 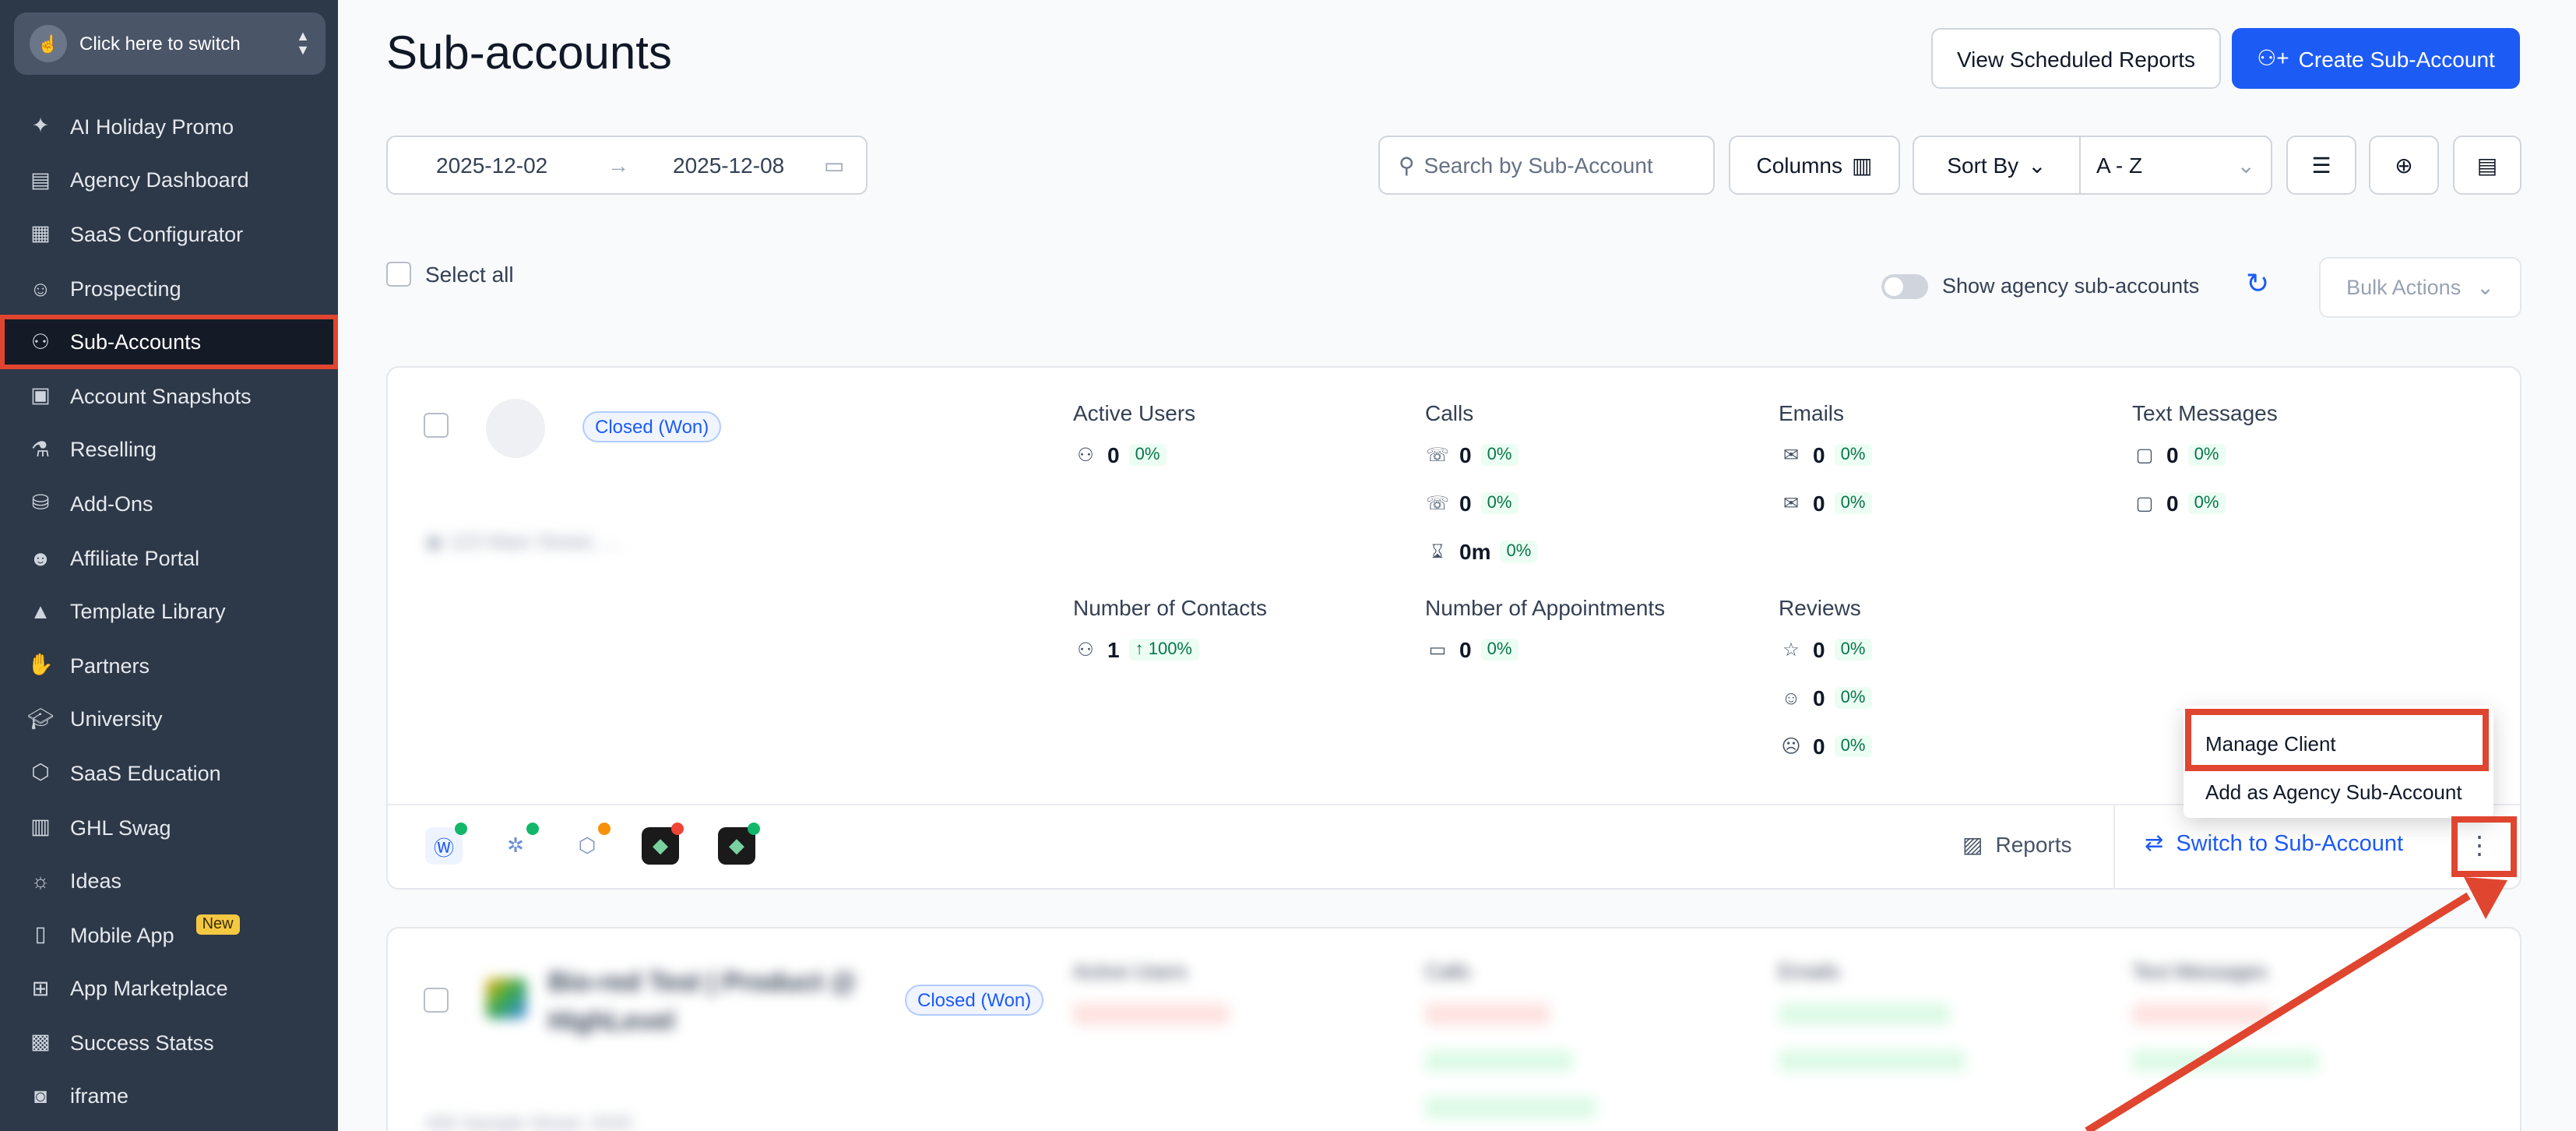 I want to click on metric-title: Calls, so click(x=1447, y=971).